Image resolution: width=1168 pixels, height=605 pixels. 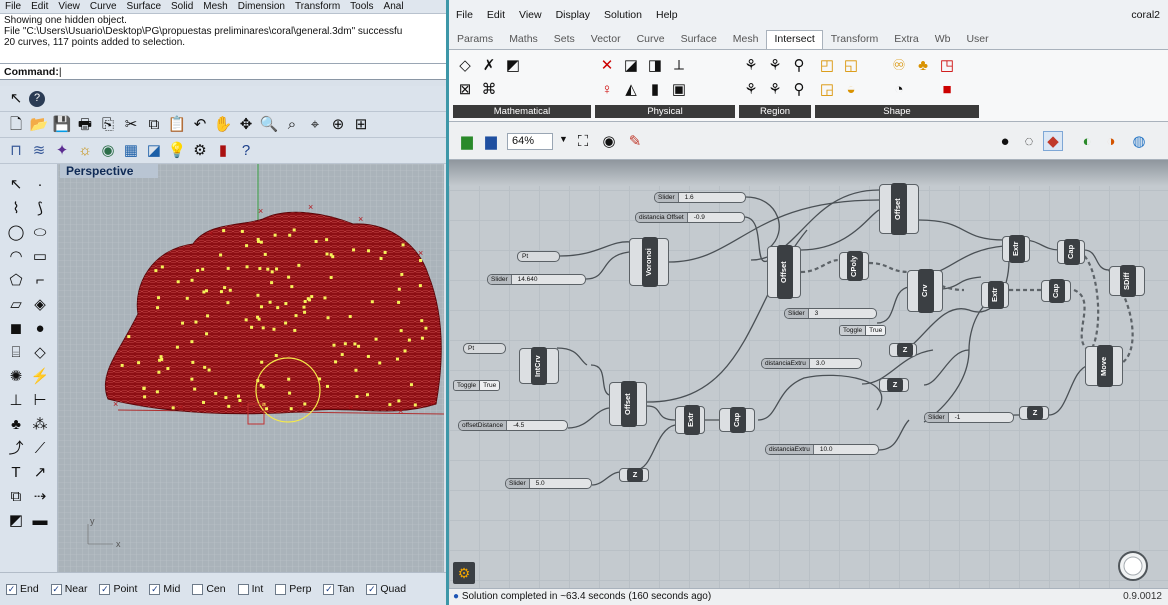 What do you see at coordinates (536, 279) in the screenshot?
I see `slider-3: Slider 14.640` at bounding box center [536, 279].